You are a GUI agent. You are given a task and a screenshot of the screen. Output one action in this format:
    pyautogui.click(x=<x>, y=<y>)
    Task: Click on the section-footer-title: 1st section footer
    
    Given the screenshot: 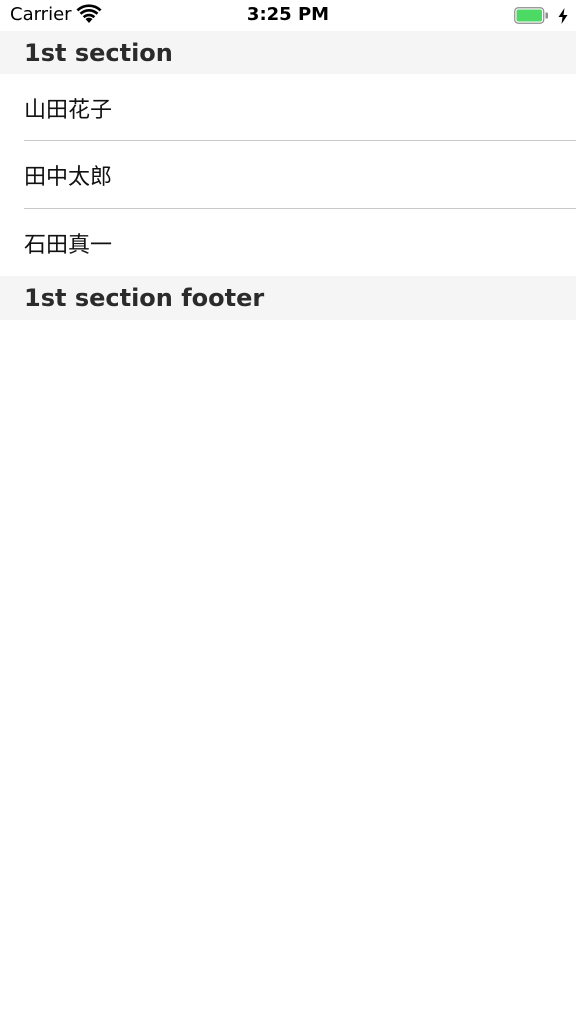 What is the action you would take?
    pyautogui.click(x=144, y=298)
    